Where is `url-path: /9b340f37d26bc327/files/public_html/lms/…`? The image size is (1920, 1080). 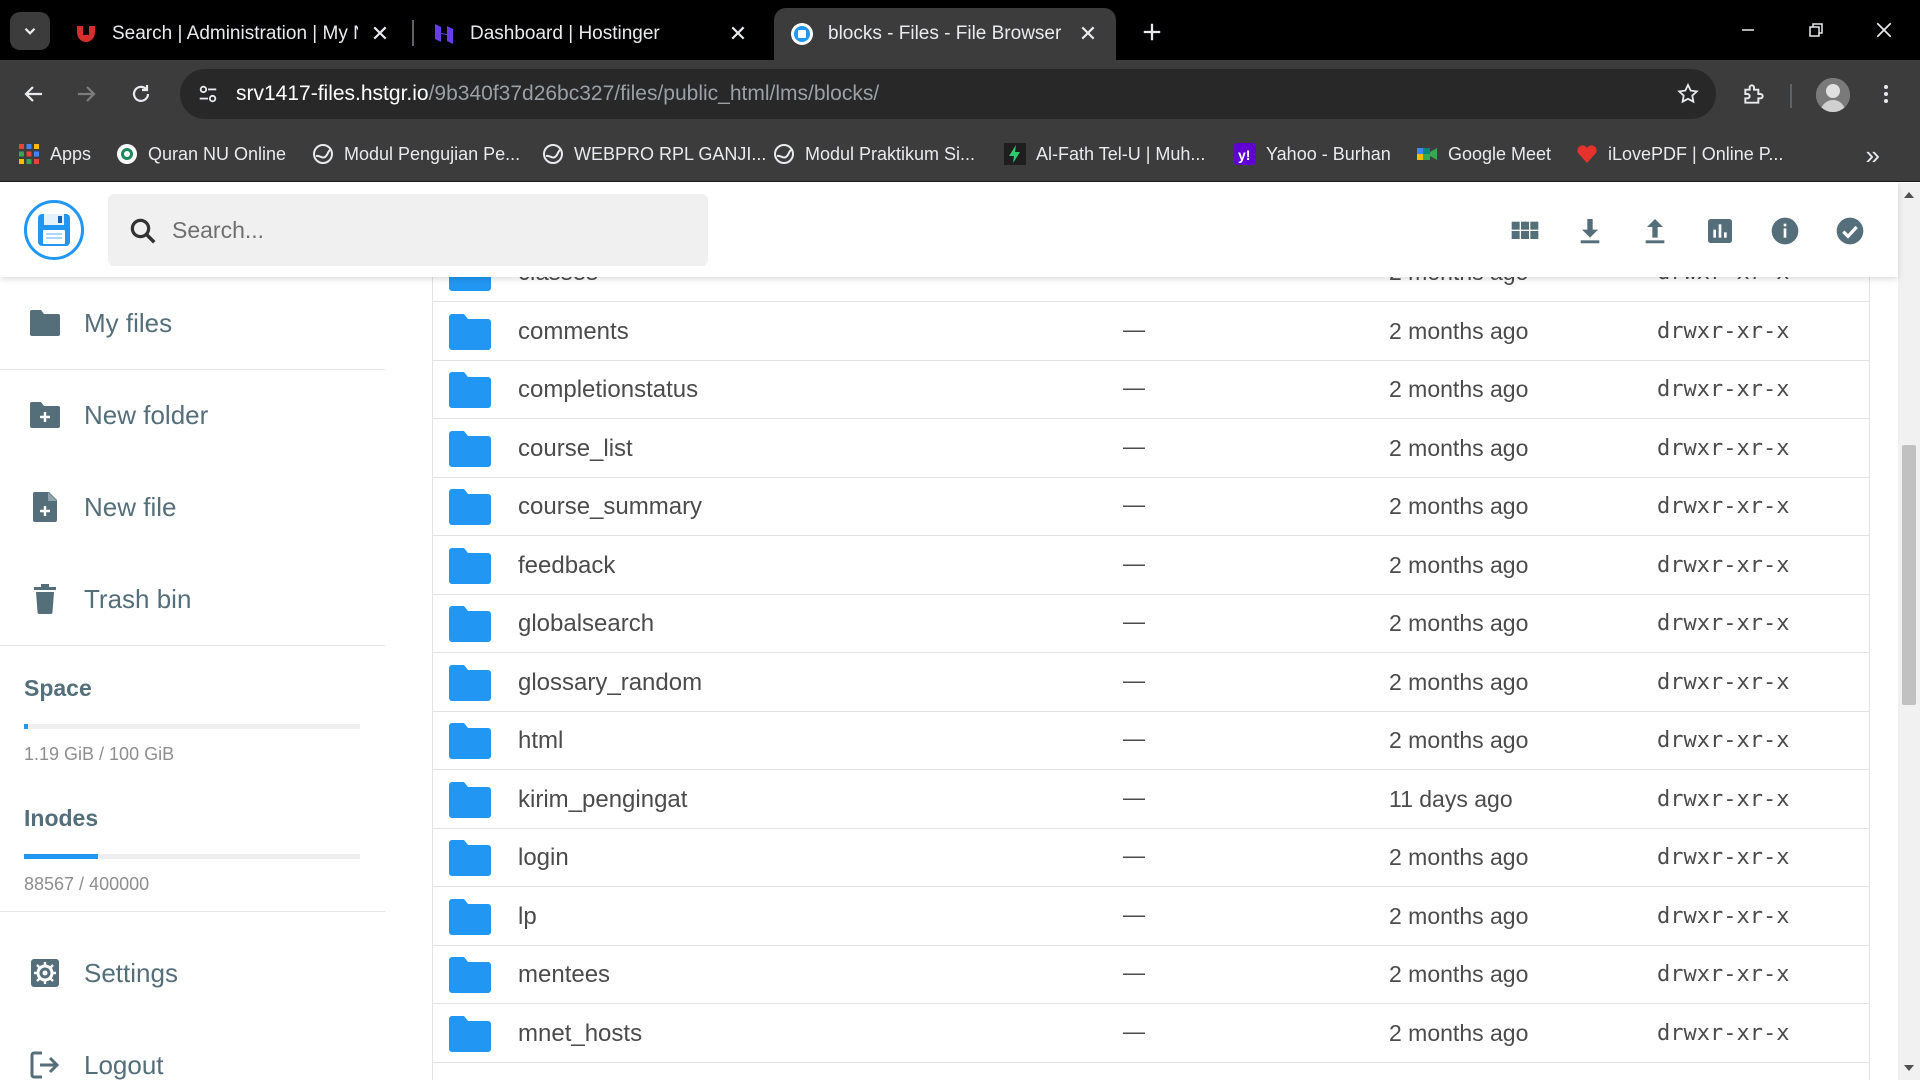
url-path: /9b340f37d26bc327/files/public_html/lms/… is located at coordinates (654, 93).